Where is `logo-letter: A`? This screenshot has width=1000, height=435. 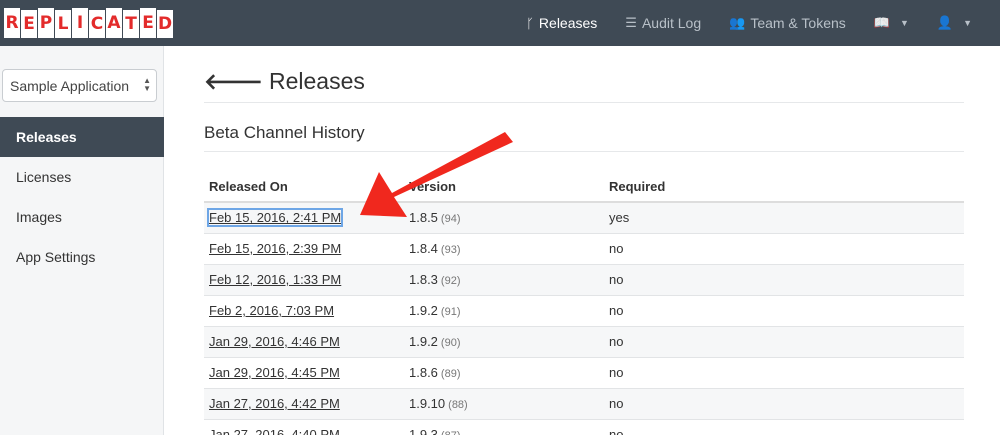 logo-letter: A is located at coordinates (114, 23).